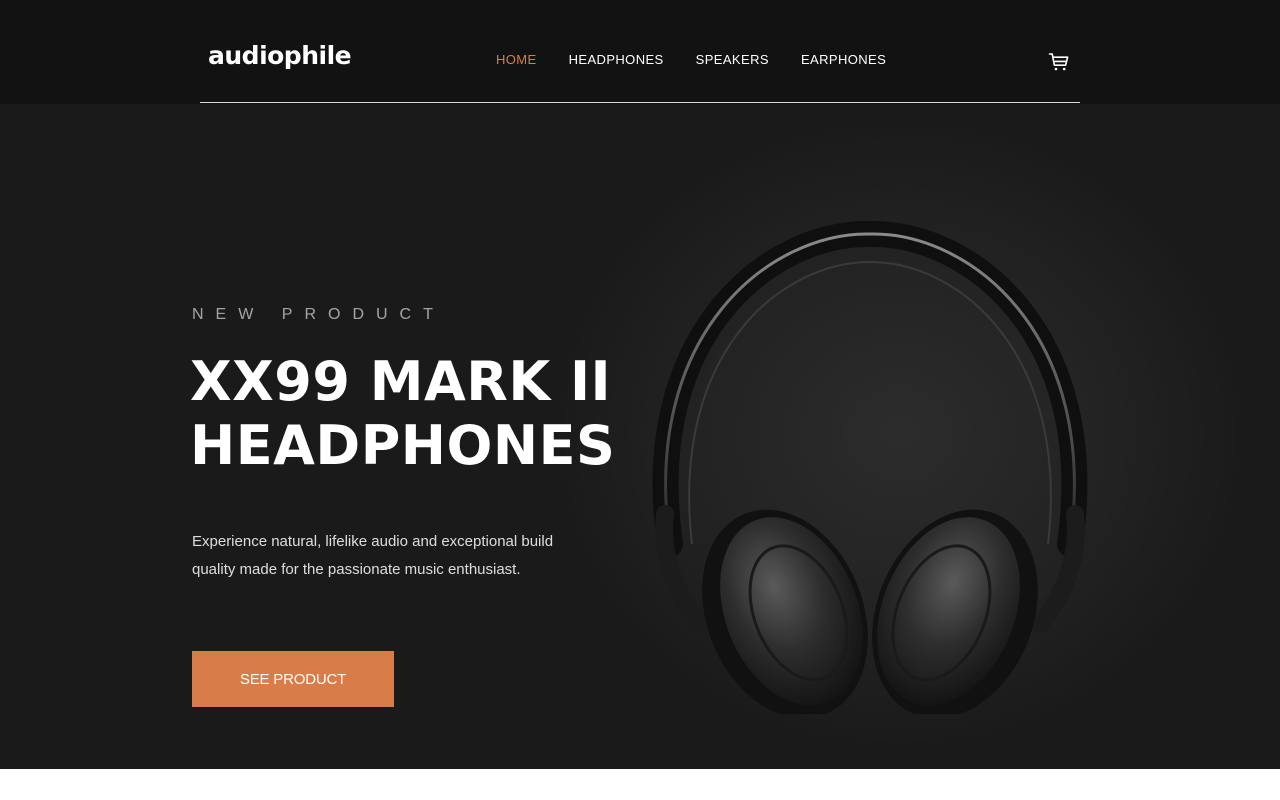 The height and width of the screenshot is (800, 1280). Describe the element at coordinates (640, 784) in the screenshot. I see `content-area-start` at that location.